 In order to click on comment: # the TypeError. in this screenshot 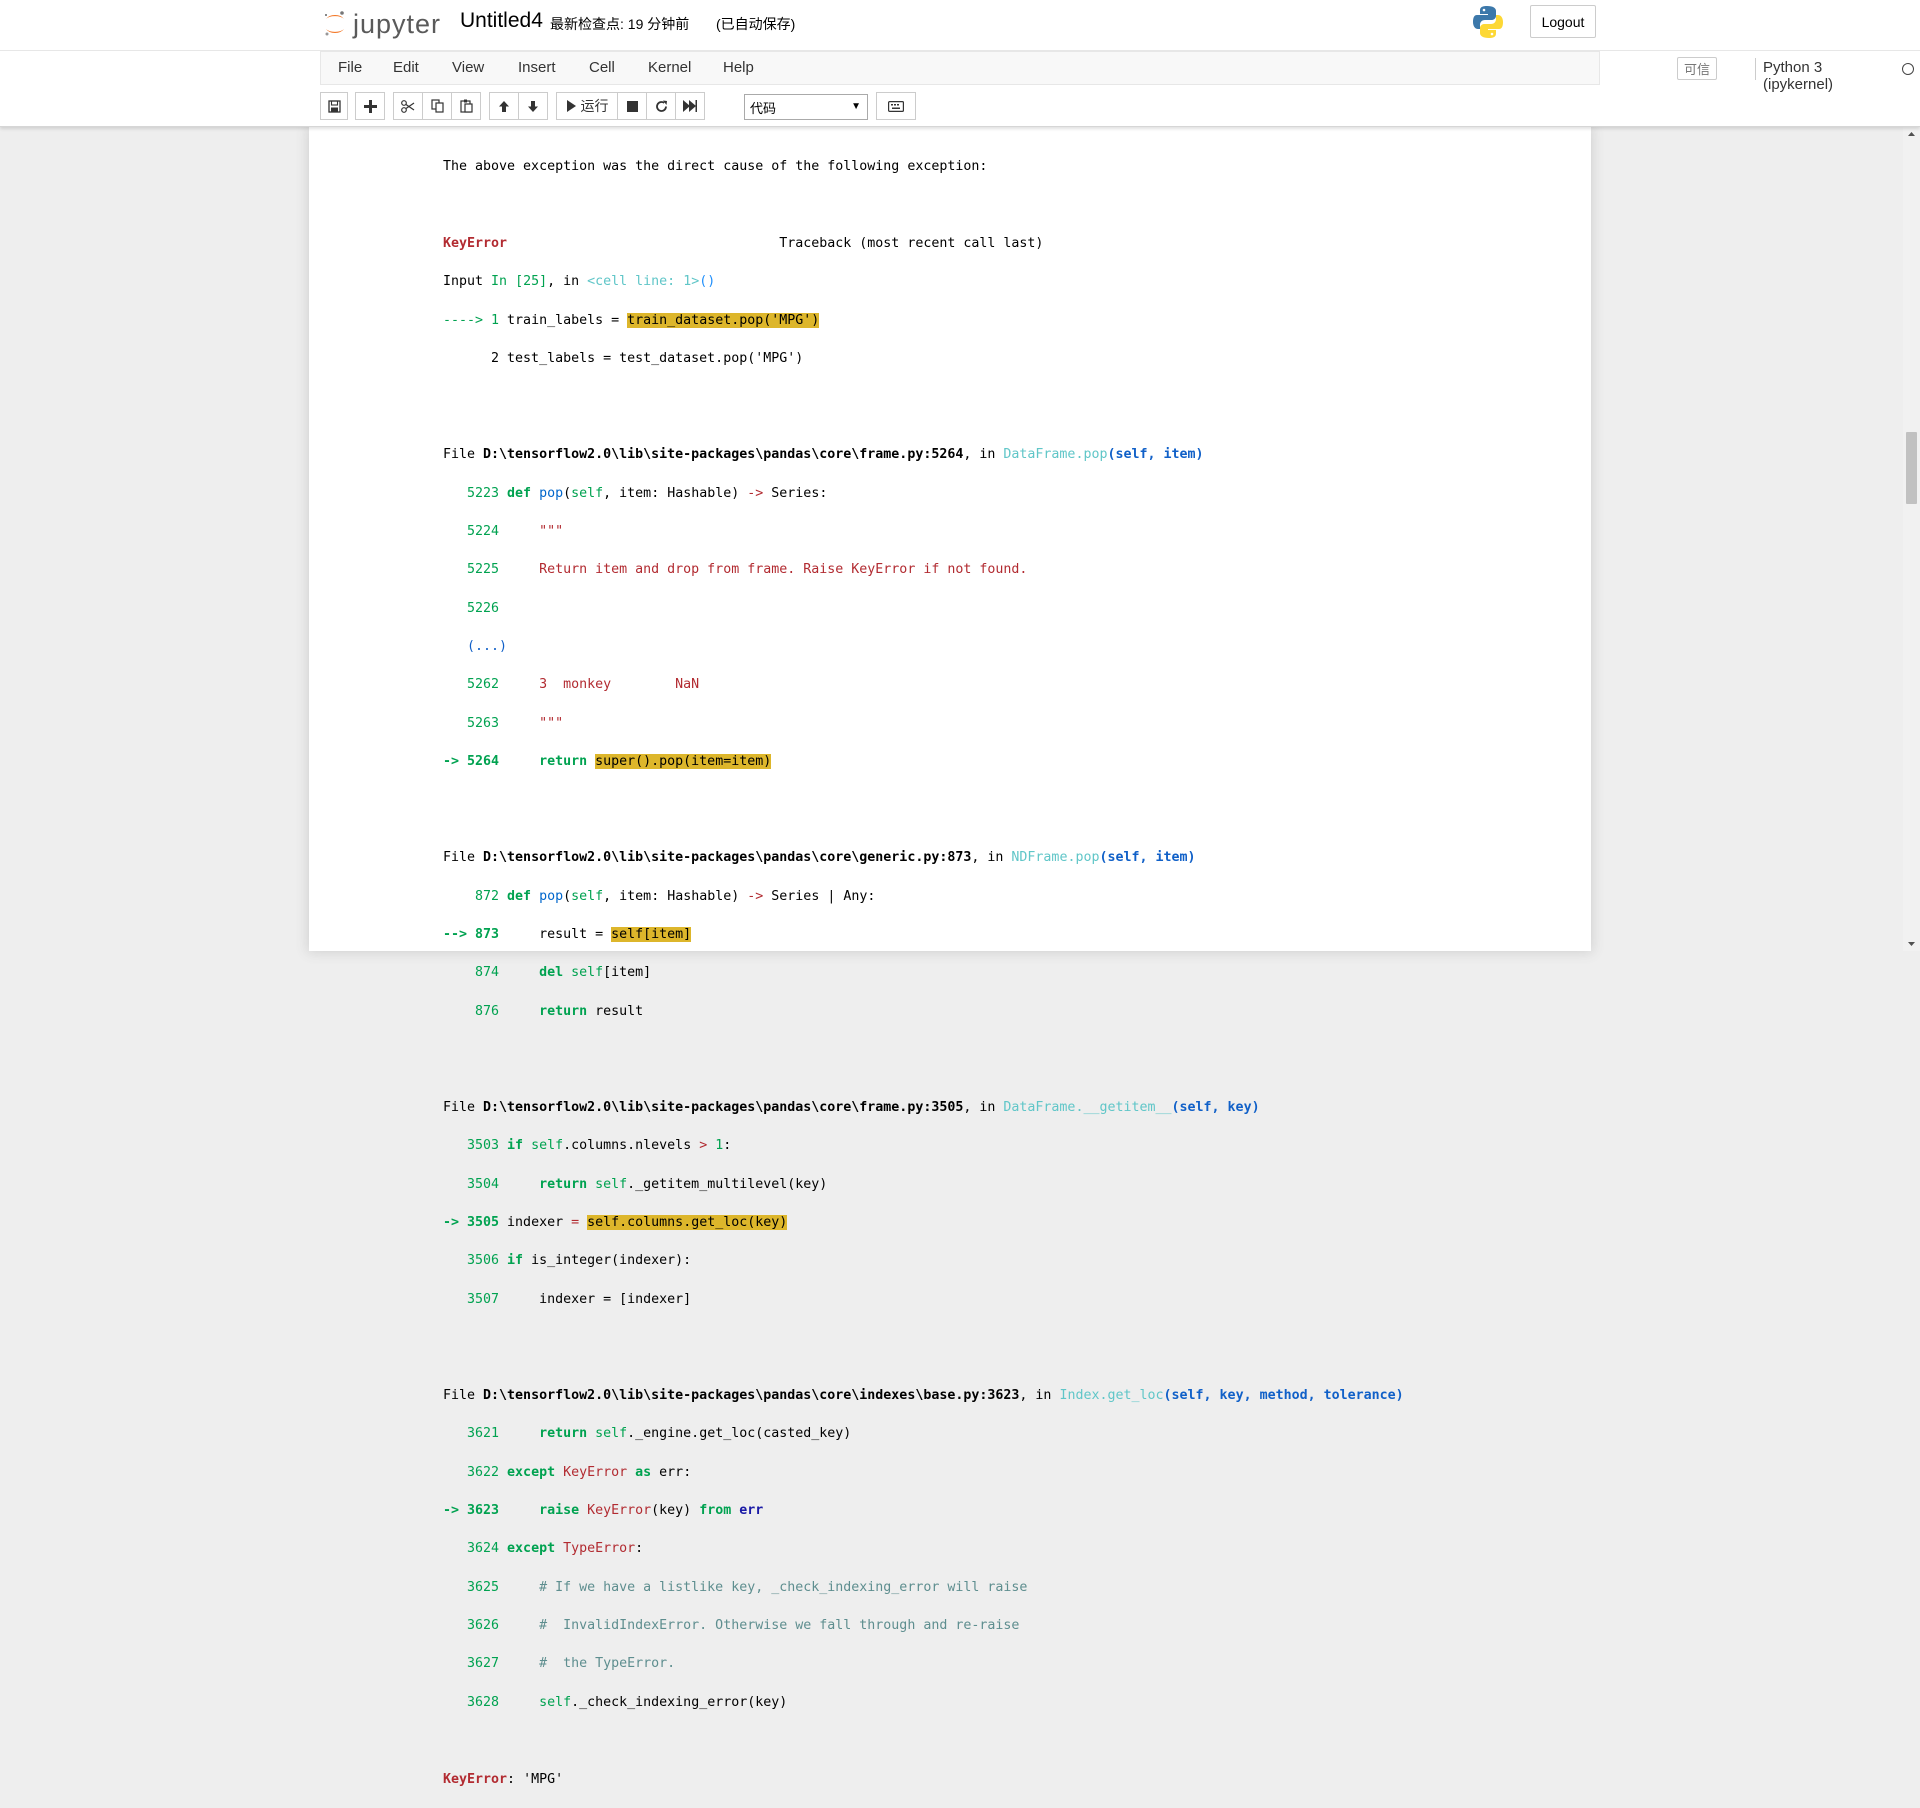, I will do `click(591, 1664)`.